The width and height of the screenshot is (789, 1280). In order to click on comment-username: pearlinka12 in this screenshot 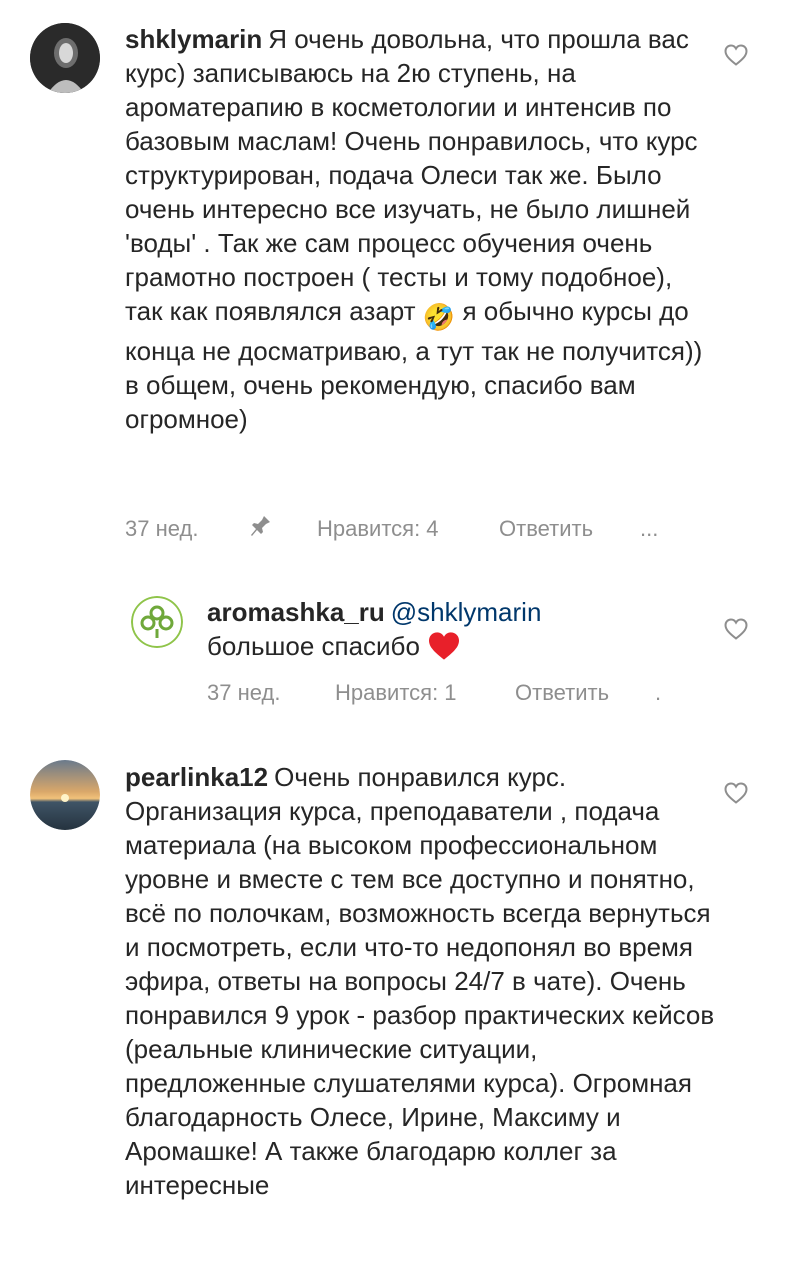, I will do `click(196, 777)`.